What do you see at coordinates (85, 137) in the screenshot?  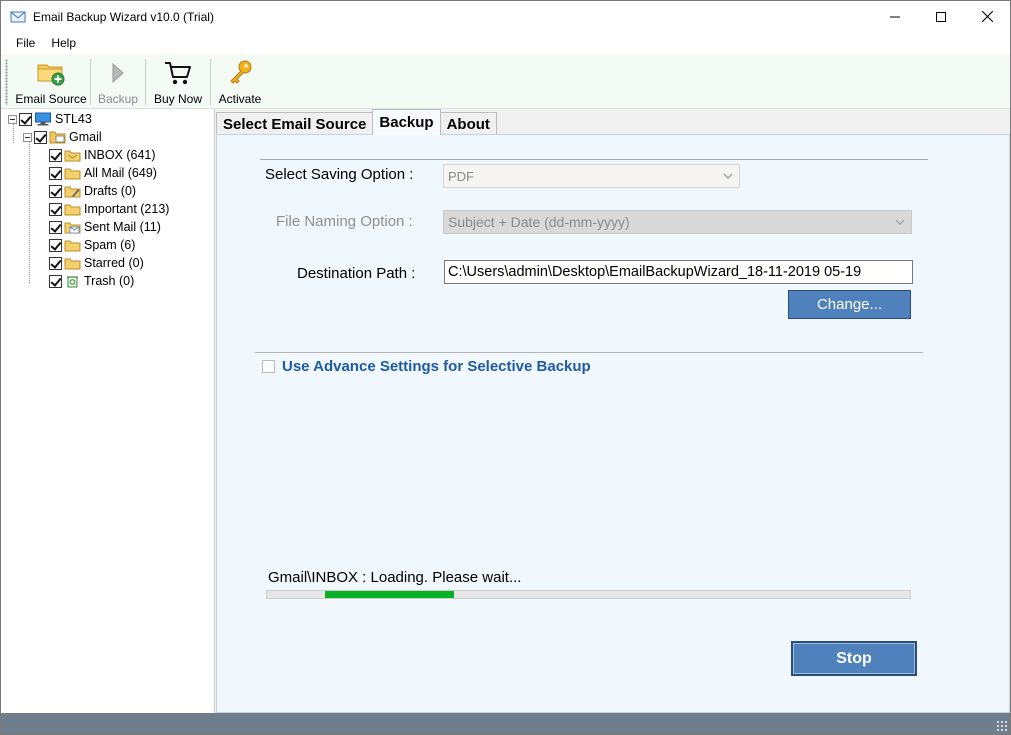 I see `tree-account-label: Gmail` at bounding box center [85, 137].